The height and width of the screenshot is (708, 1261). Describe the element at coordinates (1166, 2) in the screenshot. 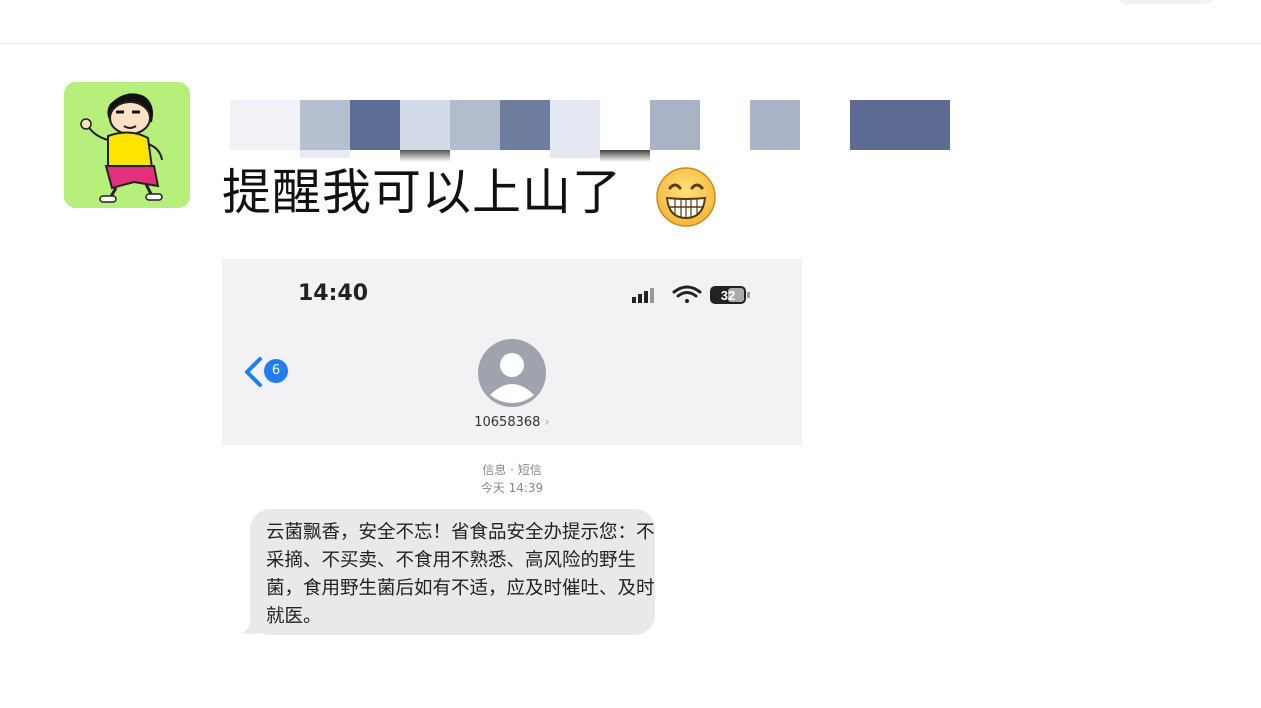

I see `top-pill-button` at that location.